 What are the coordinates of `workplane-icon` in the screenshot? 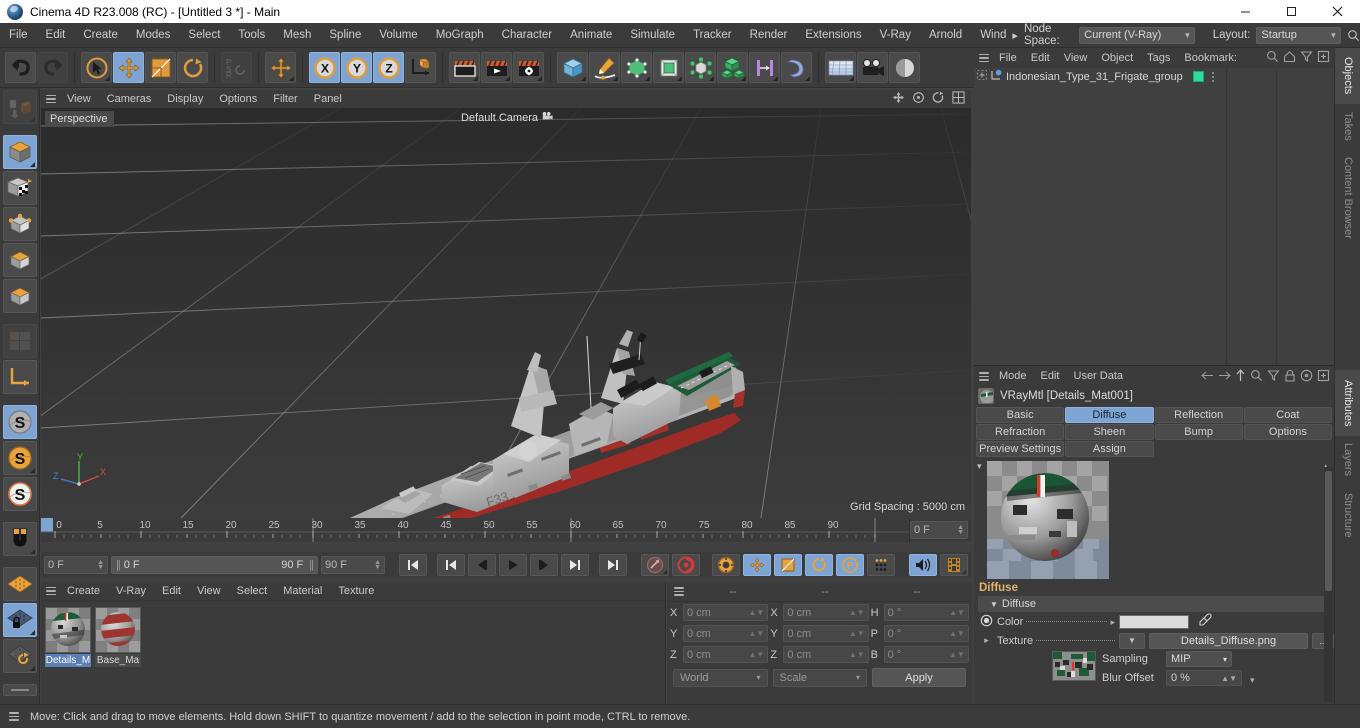 It's located at (19, 584).